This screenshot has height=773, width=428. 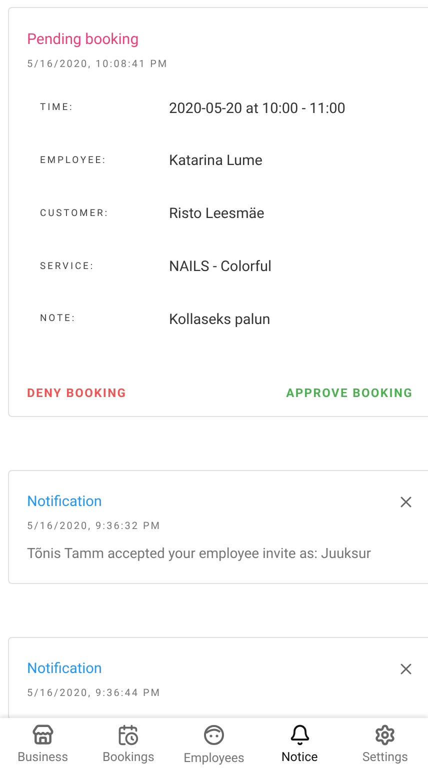 What do you see at coordinates (216, 214) in the screenshot?
I see `field-value: Risto Leesmäe` at bounding box center [216, 214].